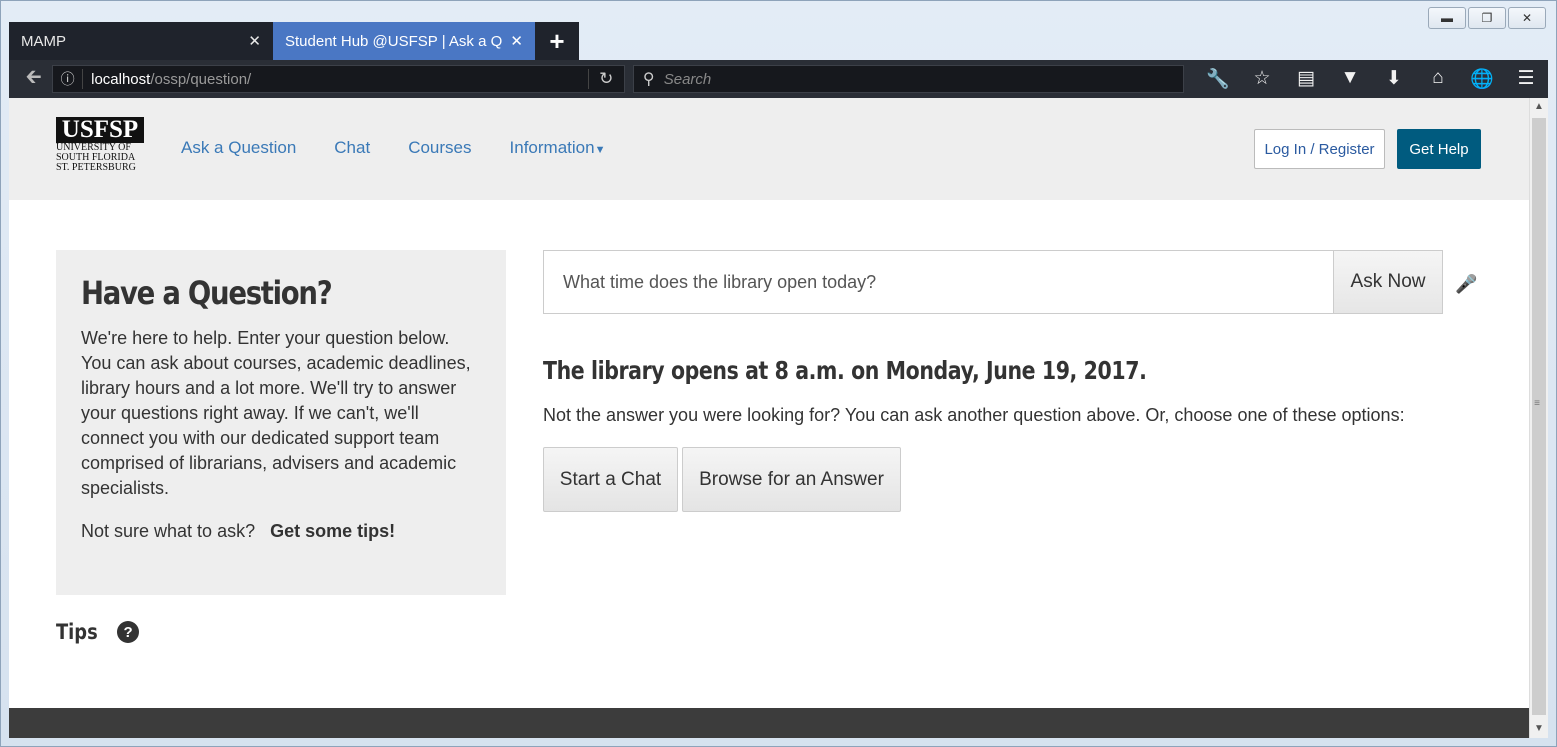 The height and width of the screenshot is (747, 1557). What do you see at coordinates (201, 79) in the screenshot?
I see `url-path: /ossp/question/` at bounding box center [201, 79].